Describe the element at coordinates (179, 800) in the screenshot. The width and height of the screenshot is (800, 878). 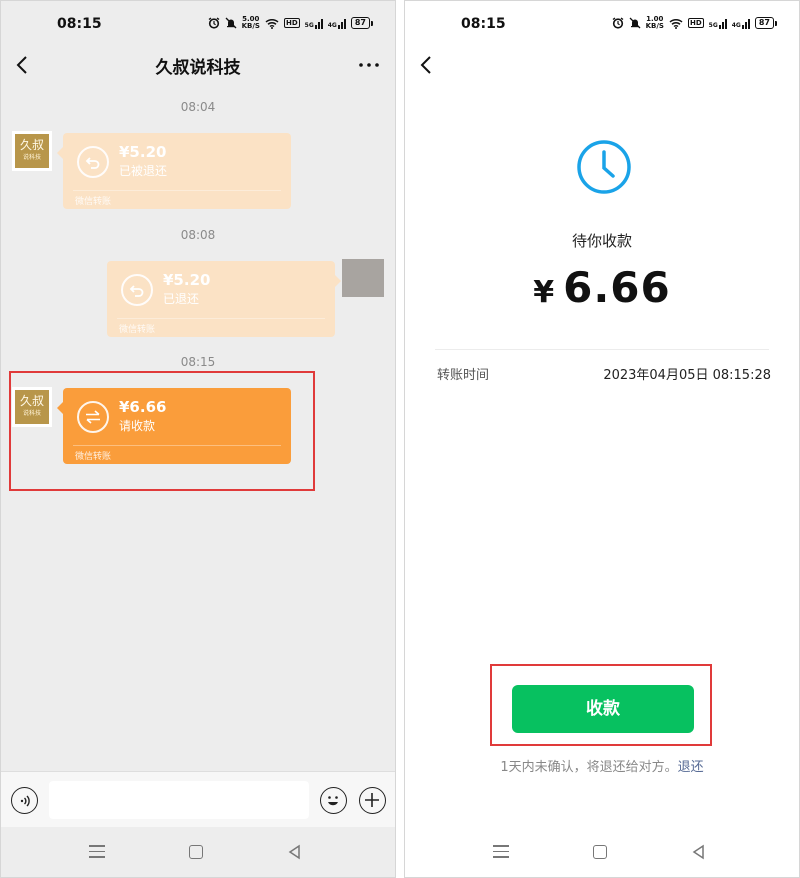
I see `message-input` at that location.